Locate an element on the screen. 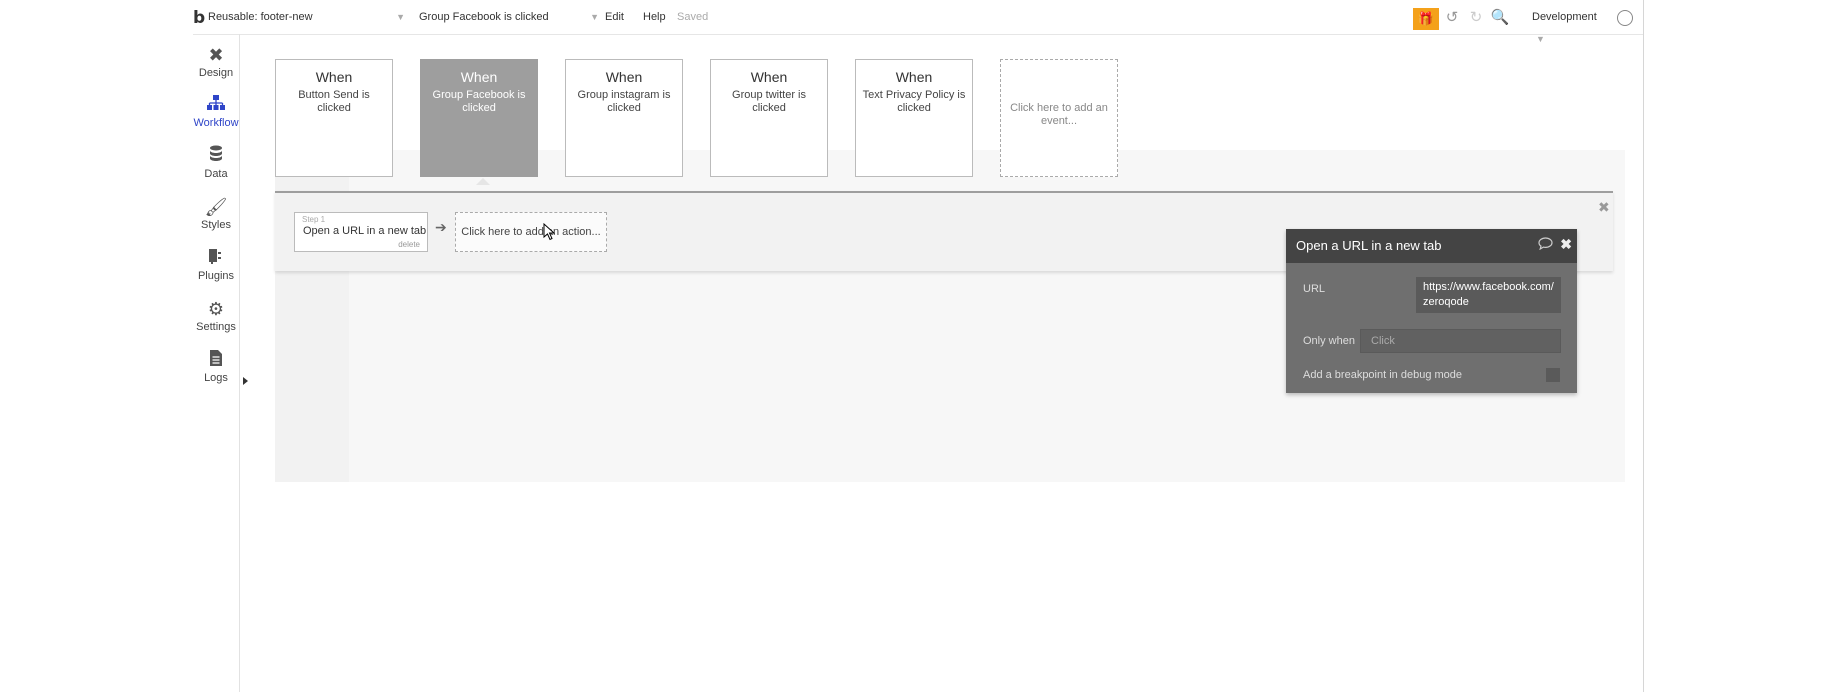 The height and width of the screenshot is (700, 1830). menu-help: Help is located at coordinates (654, 17).